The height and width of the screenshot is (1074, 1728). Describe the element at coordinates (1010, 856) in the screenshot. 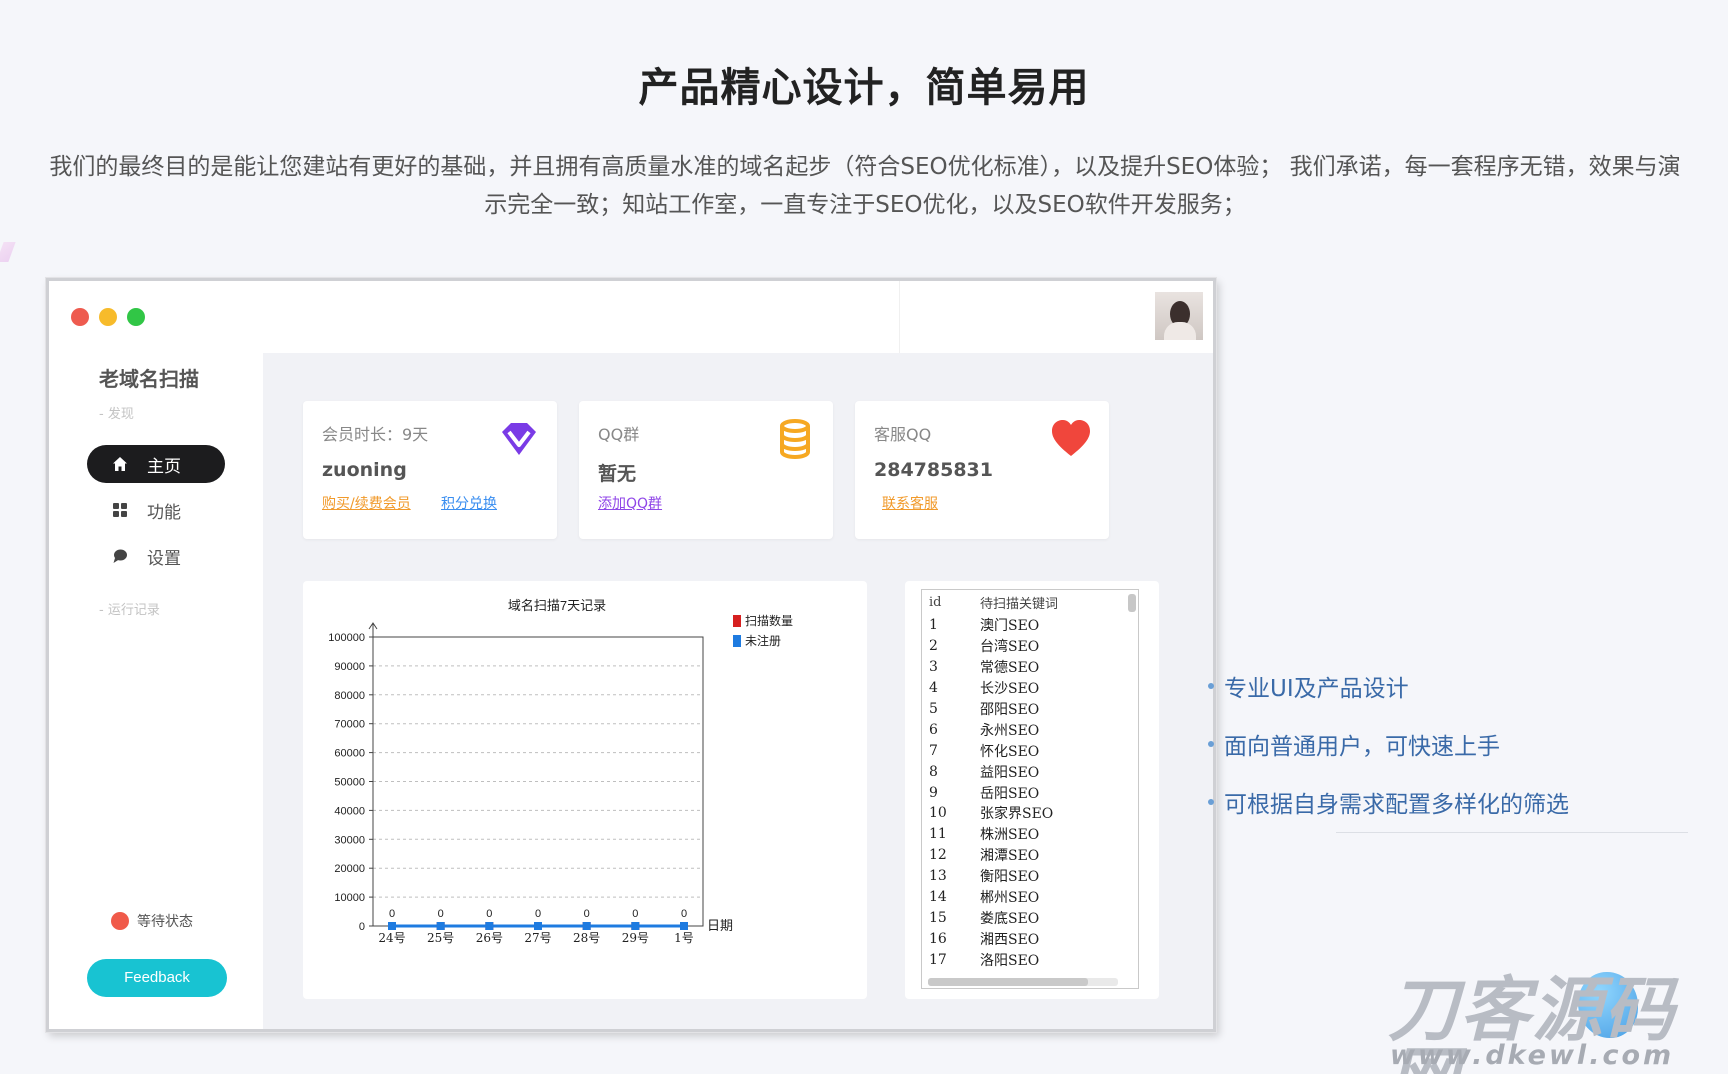

I see `list-item-keyword: 湘潭SEO` at that location.